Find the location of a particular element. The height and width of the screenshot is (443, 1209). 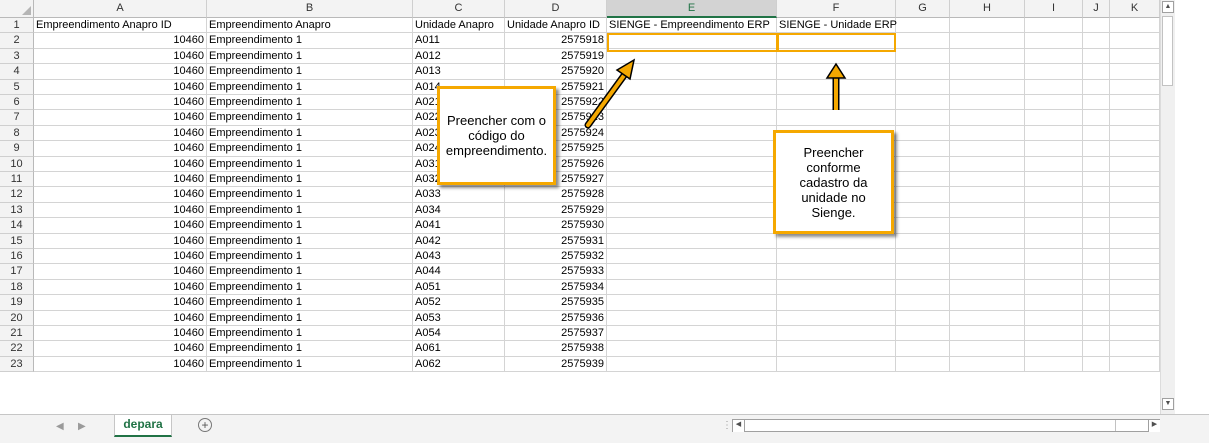

cell-f19 is located at coordinates (836, 303).